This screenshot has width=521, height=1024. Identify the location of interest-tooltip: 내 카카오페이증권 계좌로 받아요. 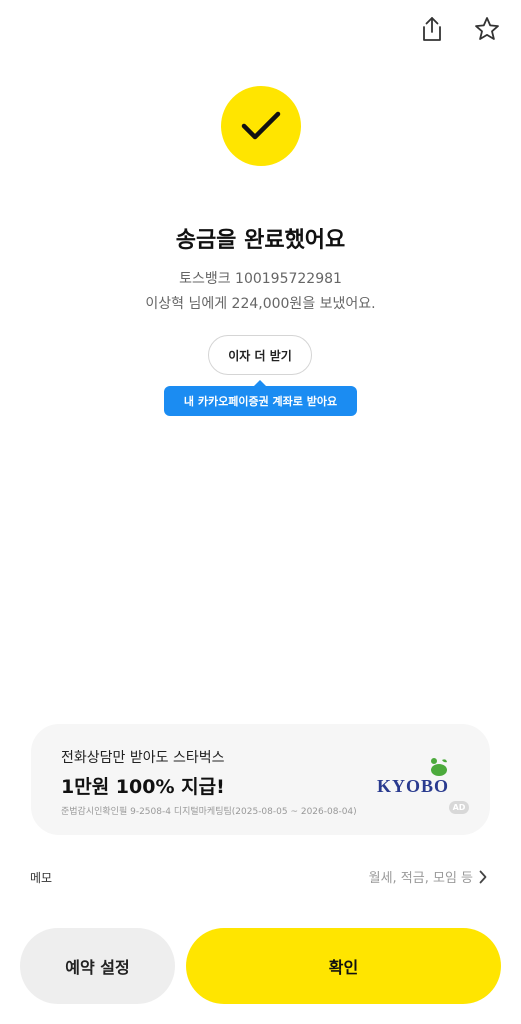
(260, 398).